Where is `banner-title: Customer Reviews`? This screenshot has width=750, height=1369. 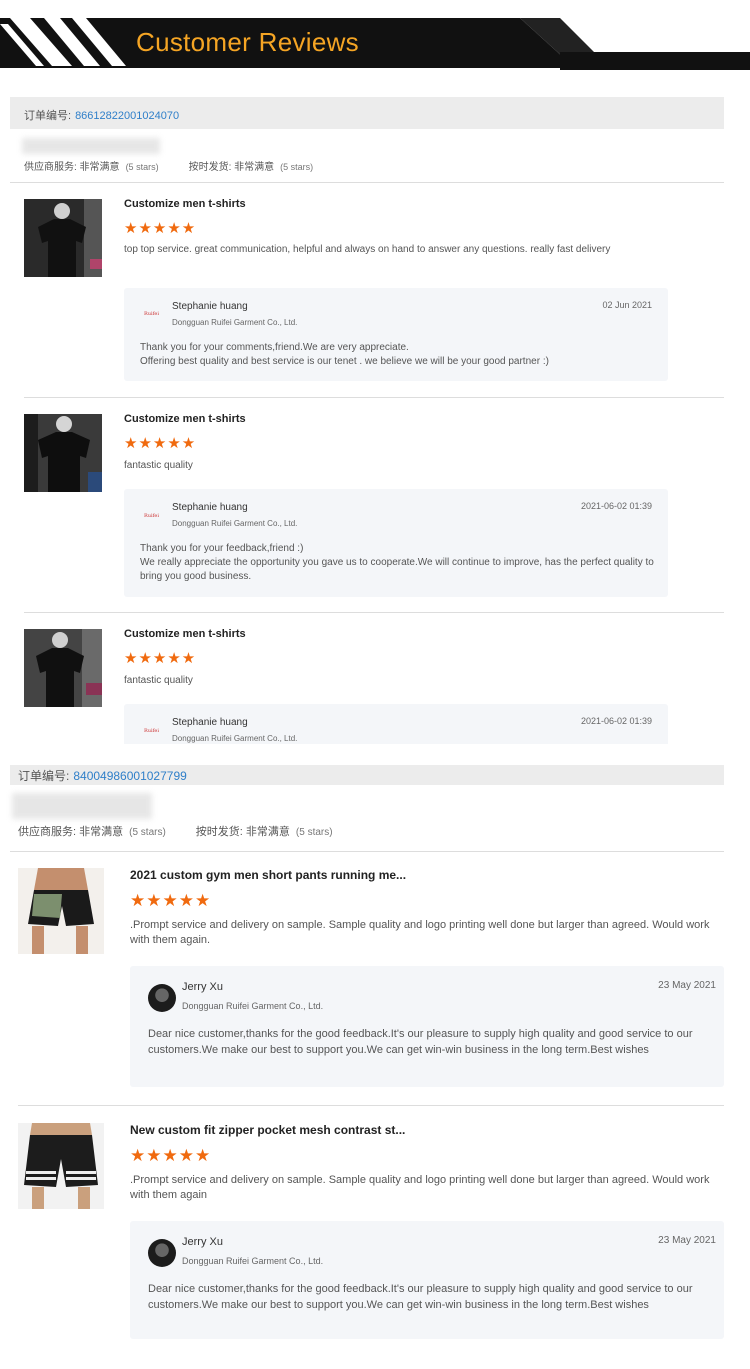 banner-title: Customer Reviews is located at coordinates (247, 42).